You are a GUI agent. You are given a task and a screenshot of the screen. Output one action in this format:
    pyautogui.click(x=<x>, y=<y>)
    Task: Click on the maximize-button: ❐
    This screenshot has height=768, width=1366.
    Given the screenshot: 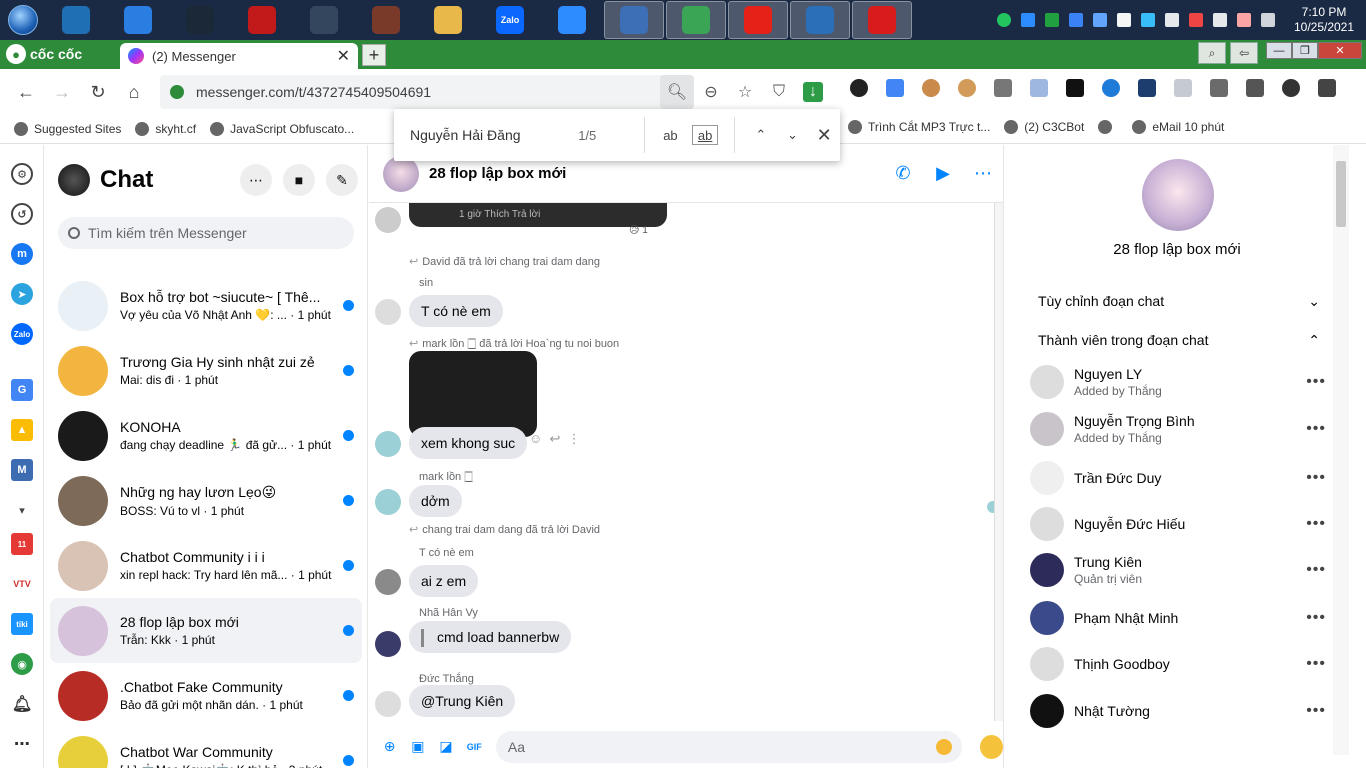 What is the action you would take?
    pyautogui.click(x=1305, y=50)
    